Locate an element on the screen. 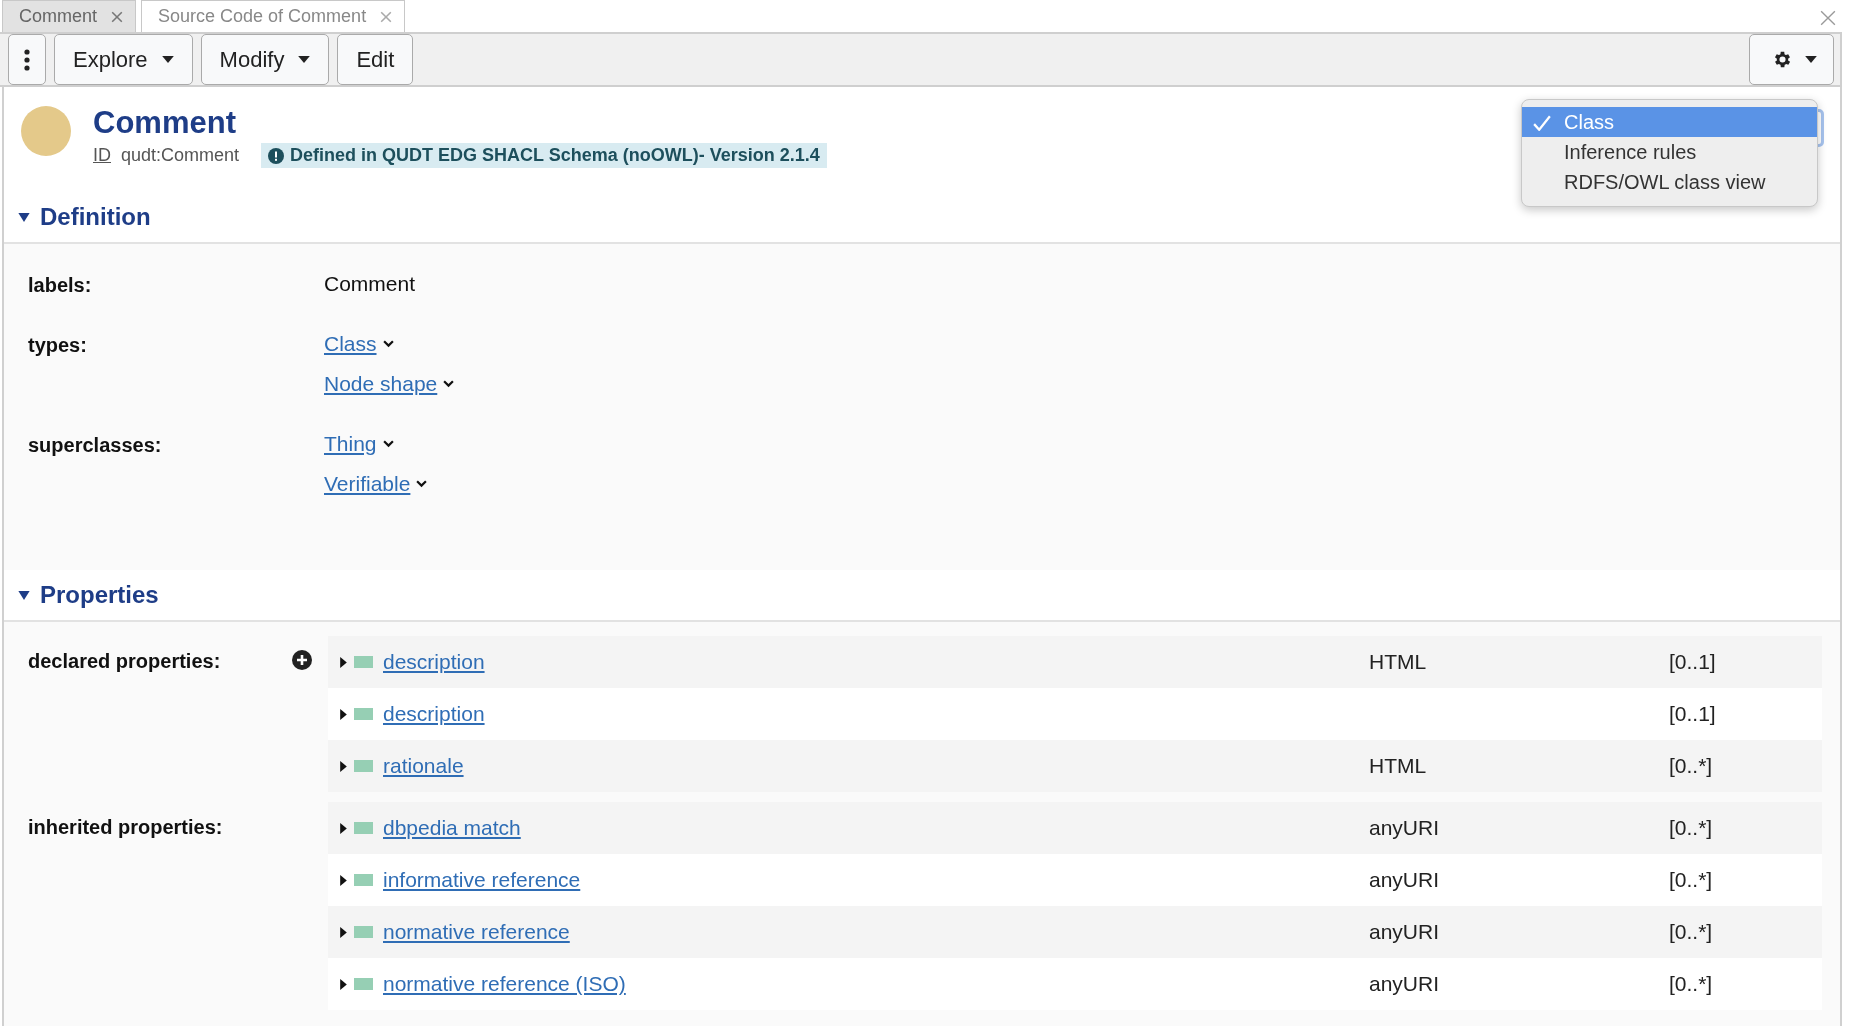  menu-item: RDFS/OWL class view is located at coordinates (1669, 182).